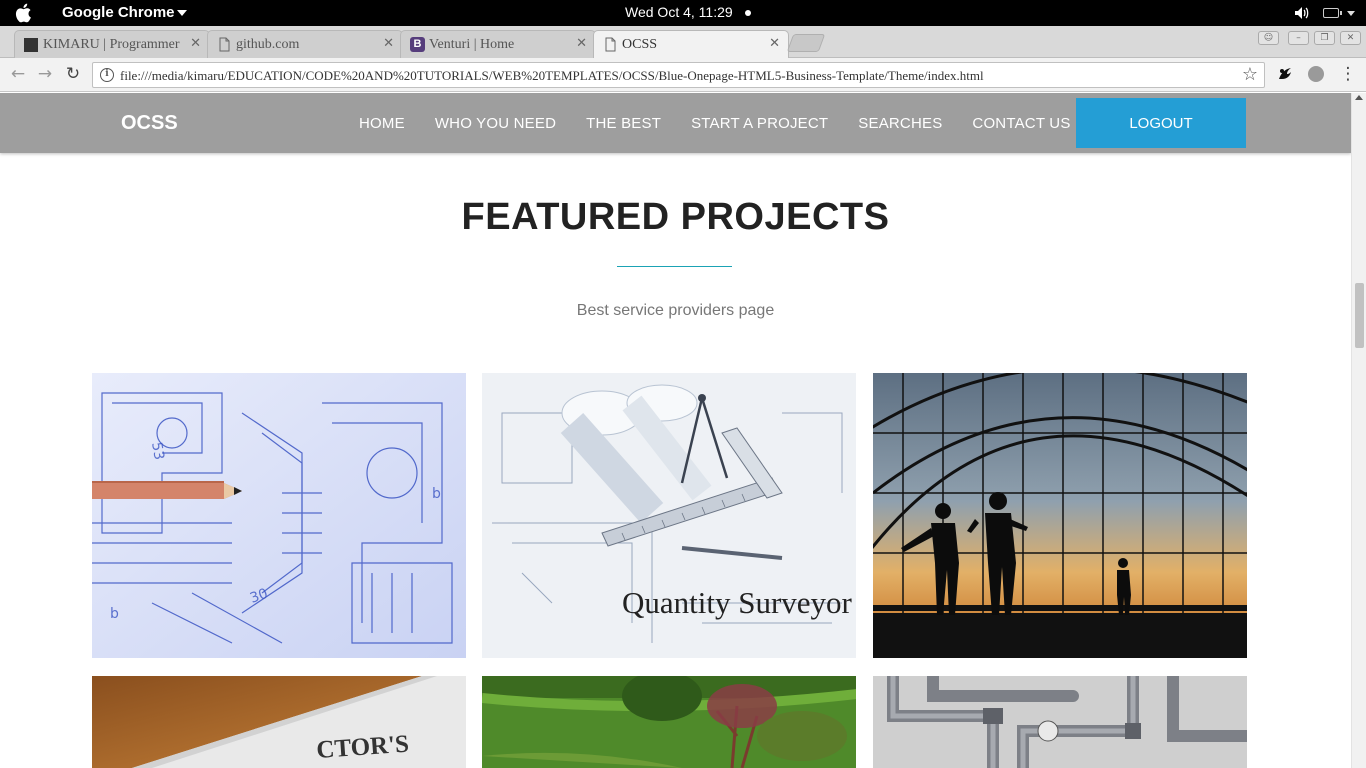 The image size is (1366, 768). I want to click on close-window-button: ✕, so click(1350, 38).